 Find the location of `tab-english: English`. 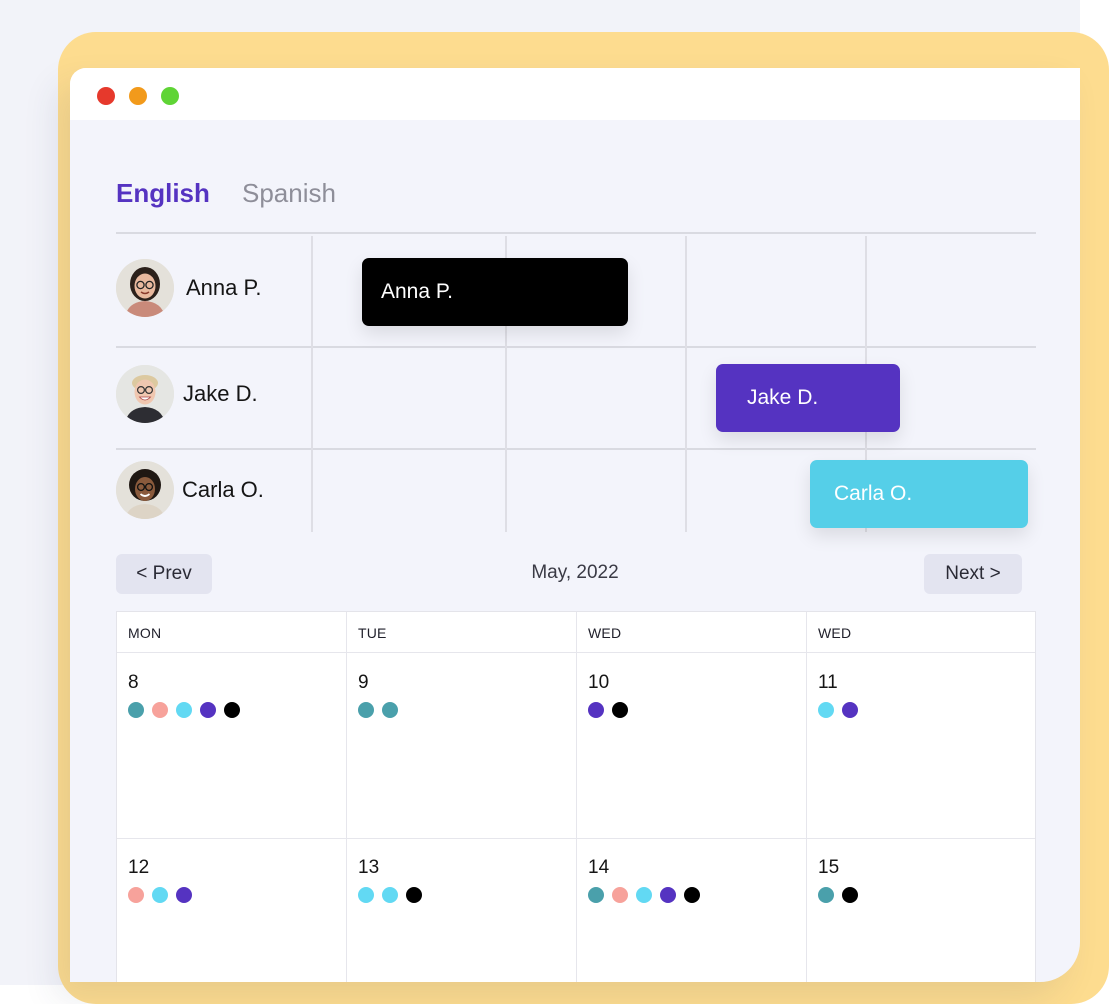

tab-english: English is located at coordinates (163, 193).